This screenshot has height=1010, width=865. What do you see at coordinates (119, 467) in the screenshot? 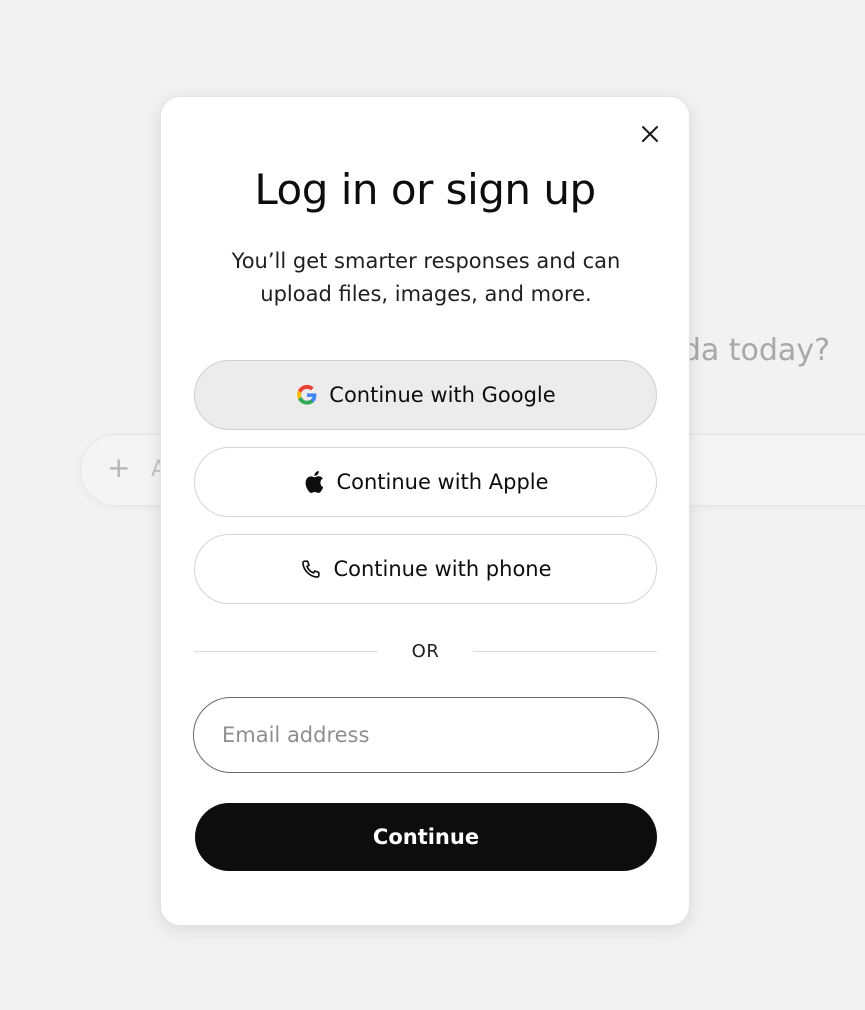
I see `plus-icon: +` at bounding box center [119, 467].